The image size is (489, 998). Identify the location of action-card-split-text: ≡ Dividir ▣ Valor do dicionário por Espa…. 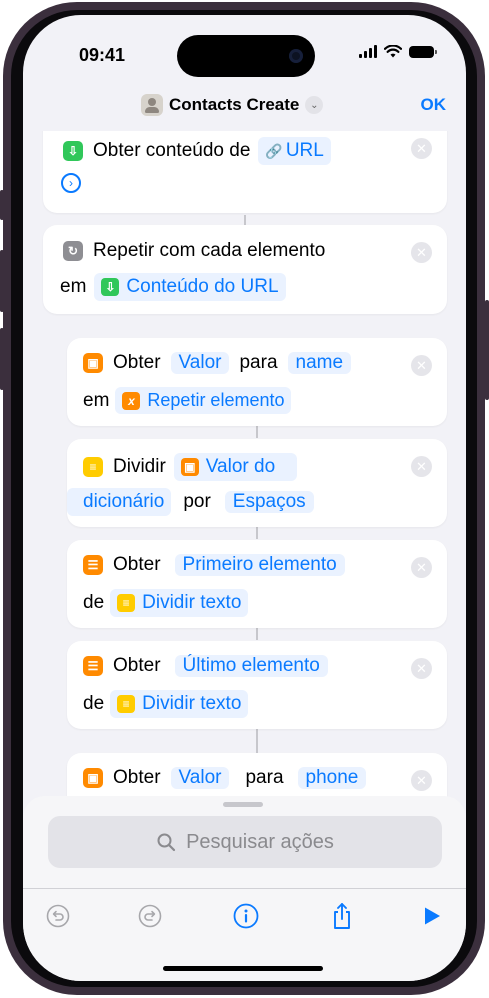
(257, 483).